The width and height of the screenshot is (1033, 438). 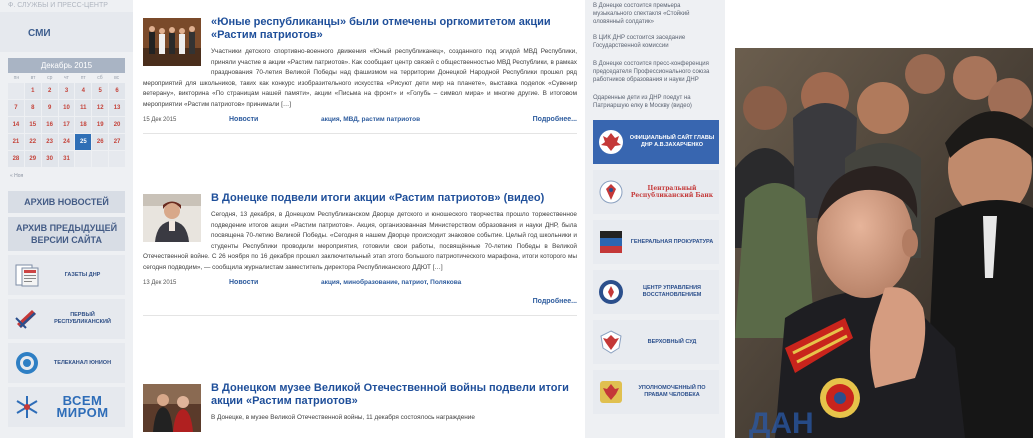 What do you see at coordinates (49, 159) in the screenshot?
I see `calendar-day: 30` at bounding box center [49, 159].